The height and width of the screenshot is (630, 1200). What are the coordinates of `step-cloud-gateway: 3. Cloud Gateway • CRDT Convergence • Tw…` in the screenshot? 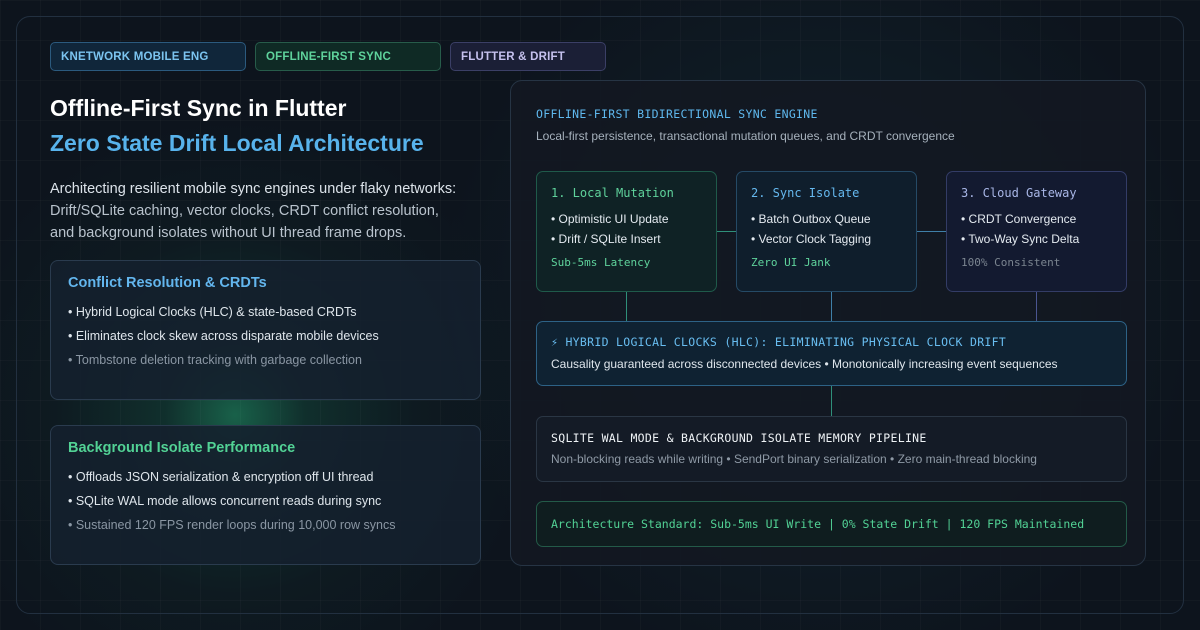 It's located at (1036, 231).